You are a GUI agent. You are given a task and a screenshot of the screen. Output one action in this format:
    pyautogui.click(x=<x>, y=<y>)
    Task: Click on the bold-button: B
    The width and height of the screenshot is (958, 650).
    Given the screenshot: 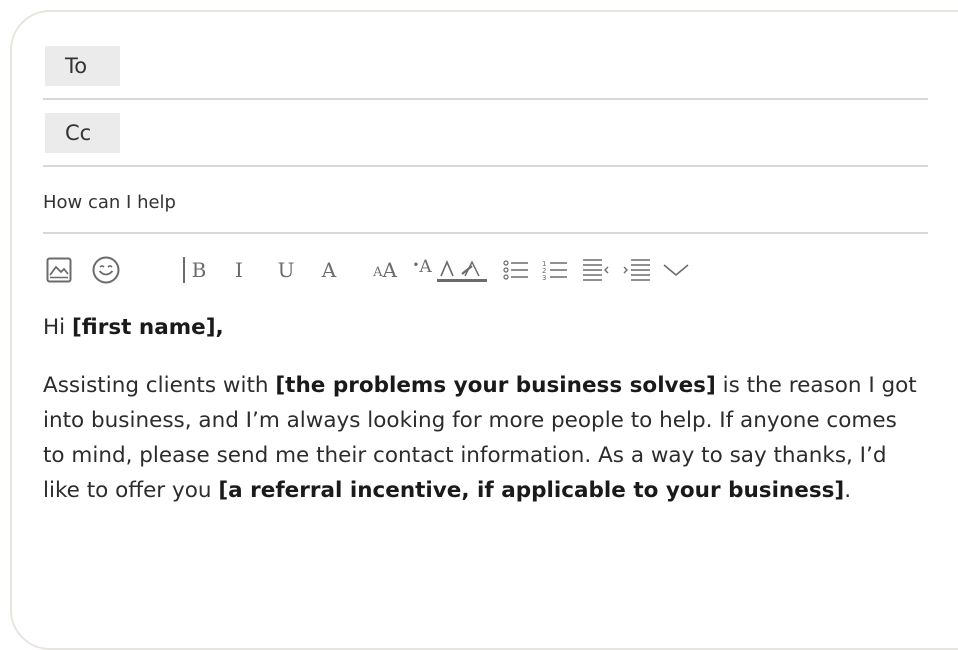 What is the action you would take?
    pyautogui.click(x=199, y=270)
    